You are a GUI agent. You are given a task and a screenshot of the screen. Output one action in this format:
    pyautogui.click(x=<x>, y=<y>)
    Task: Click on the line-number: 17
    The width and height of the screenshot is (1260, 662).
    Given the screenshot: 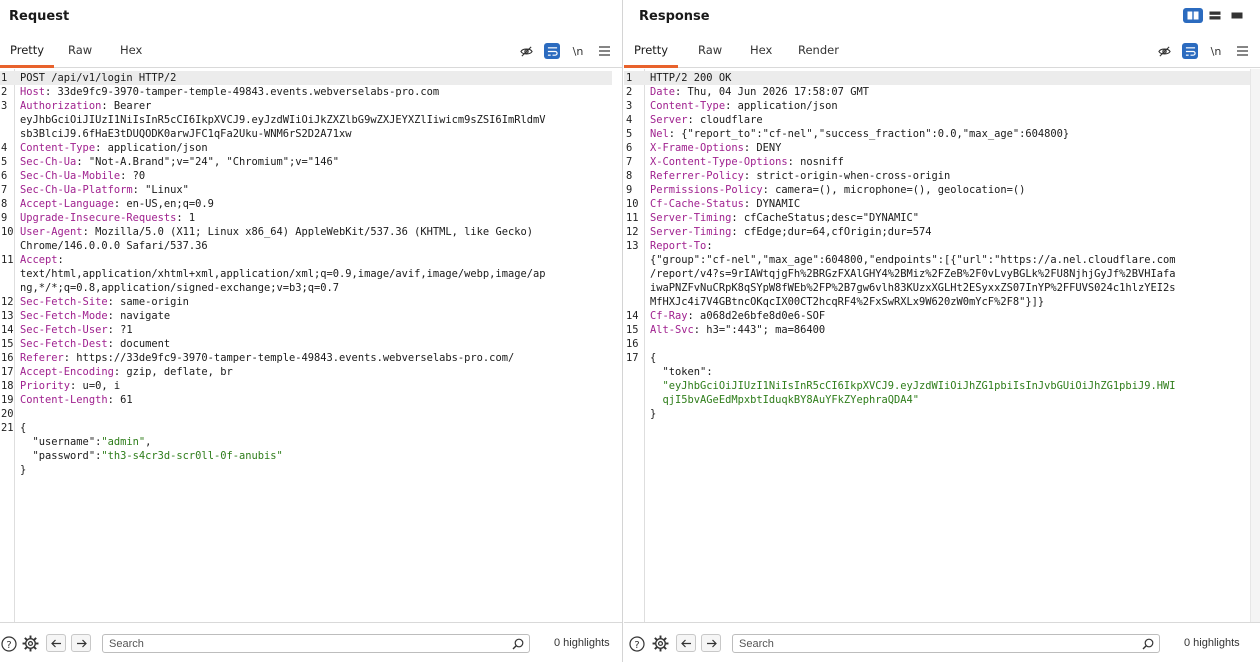 What is the action you would take?
    pyautogui.click(x=7, y=372)
    